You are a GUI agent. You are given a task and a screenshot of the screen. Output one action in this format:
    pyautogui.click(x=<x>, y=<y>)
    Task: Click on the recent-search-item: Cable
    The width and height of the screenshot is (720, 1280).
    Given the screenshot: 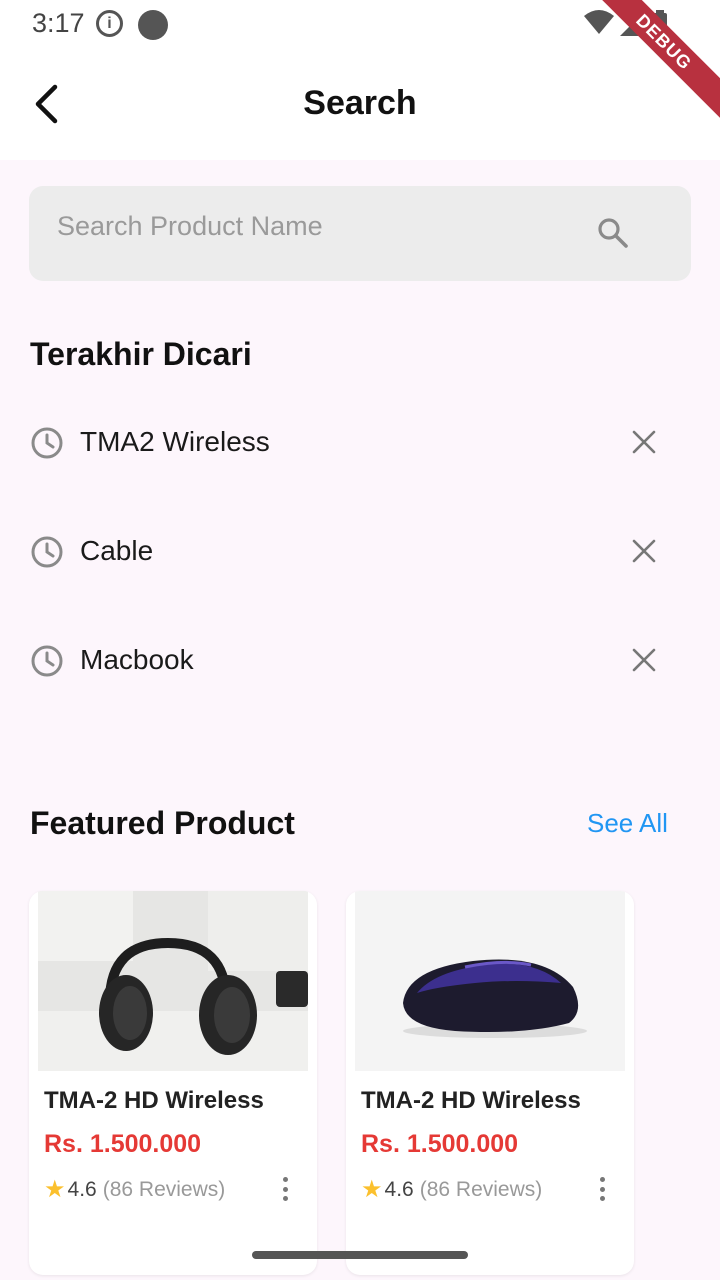 What is the action you would take?
    pyautogui.click(x=360, y=553)
    